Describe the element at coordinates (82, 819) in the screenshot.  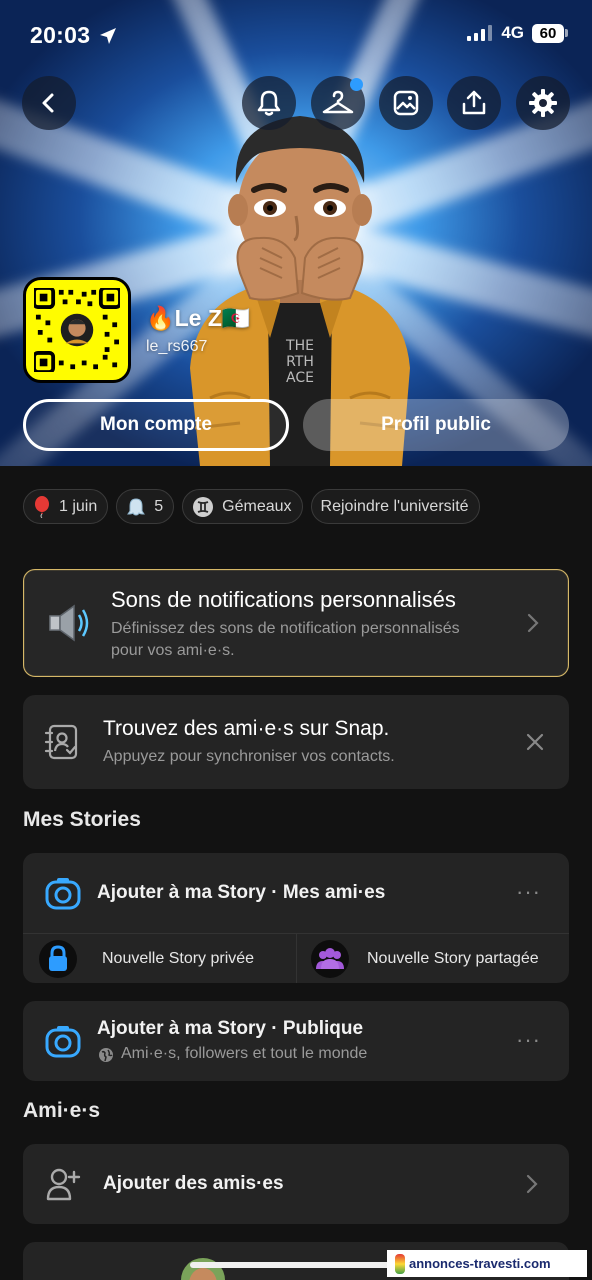
I see `my-stories-heading: Mes Stories` at that location.